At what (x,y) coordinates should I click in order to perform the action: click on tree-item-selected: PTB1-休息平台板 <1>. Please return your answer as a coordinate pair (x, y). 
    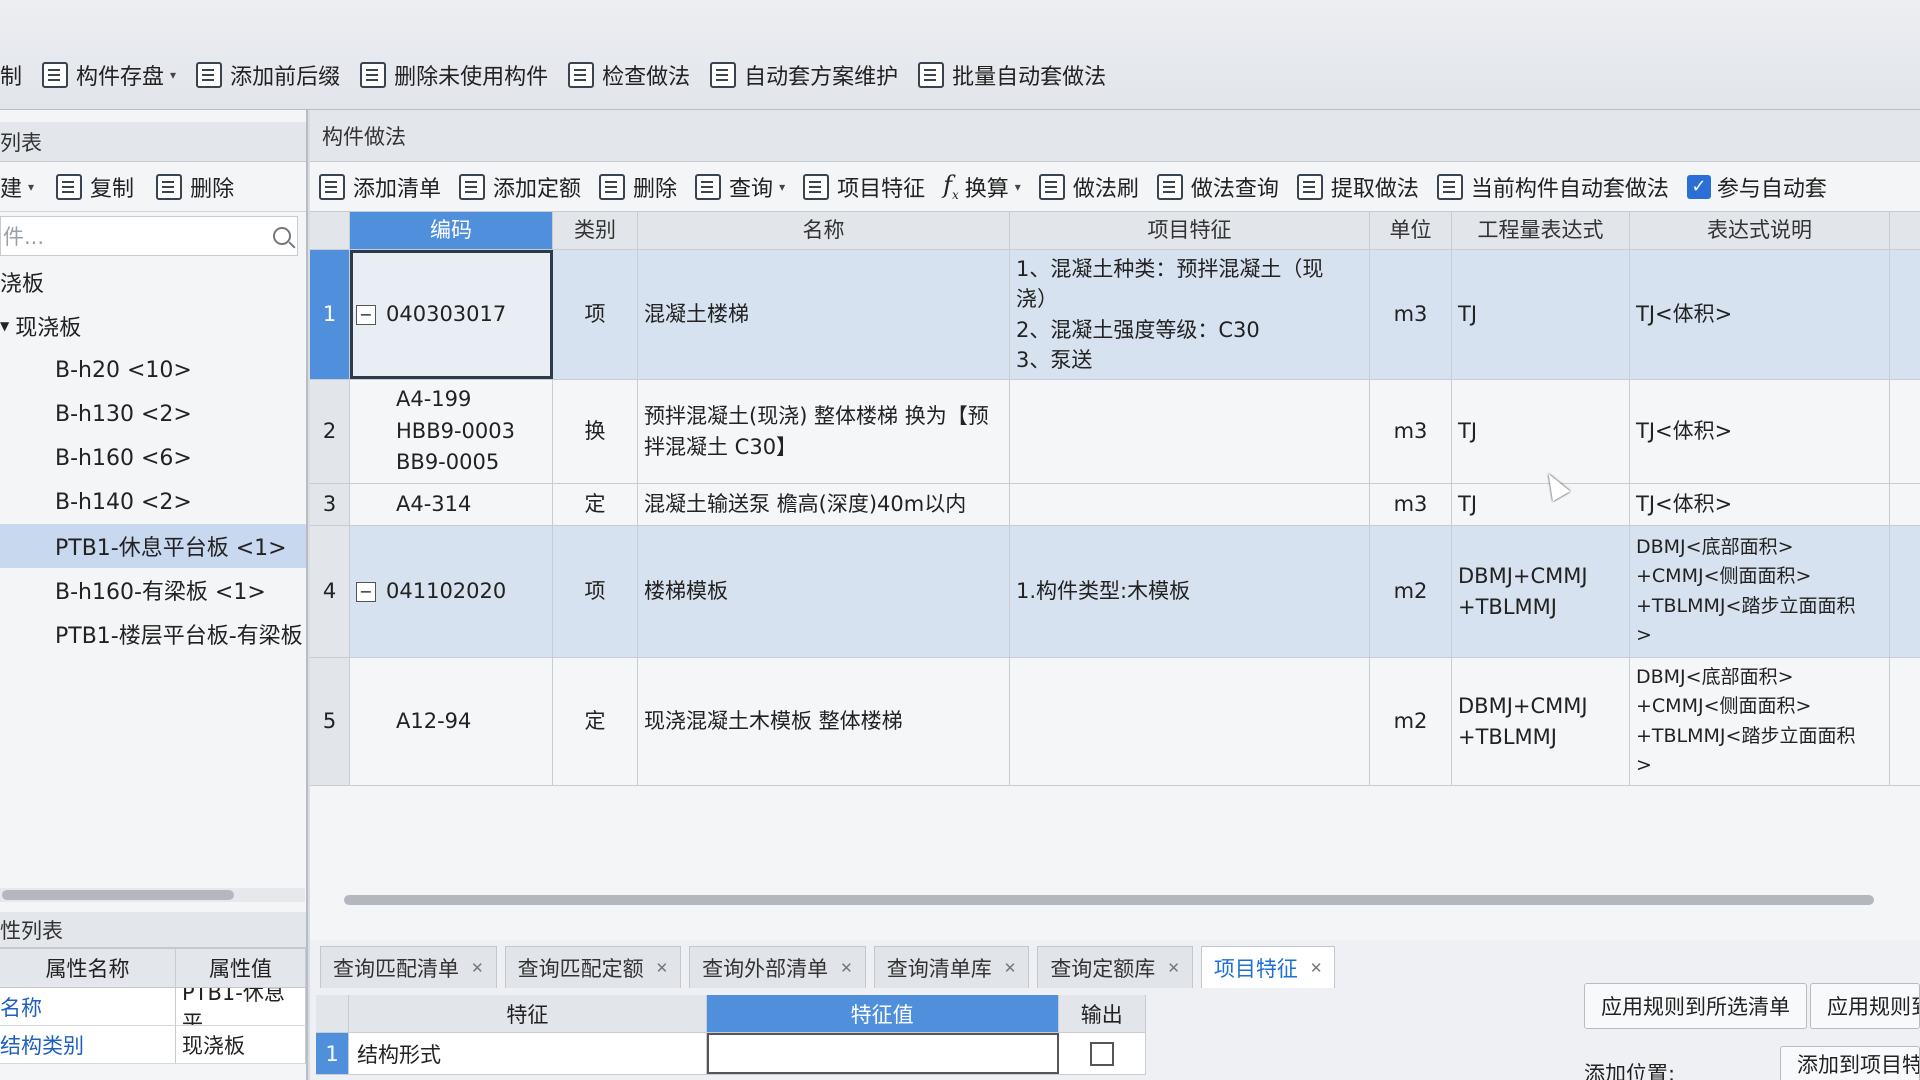
    Looking at the image, I should click on (153, 546).